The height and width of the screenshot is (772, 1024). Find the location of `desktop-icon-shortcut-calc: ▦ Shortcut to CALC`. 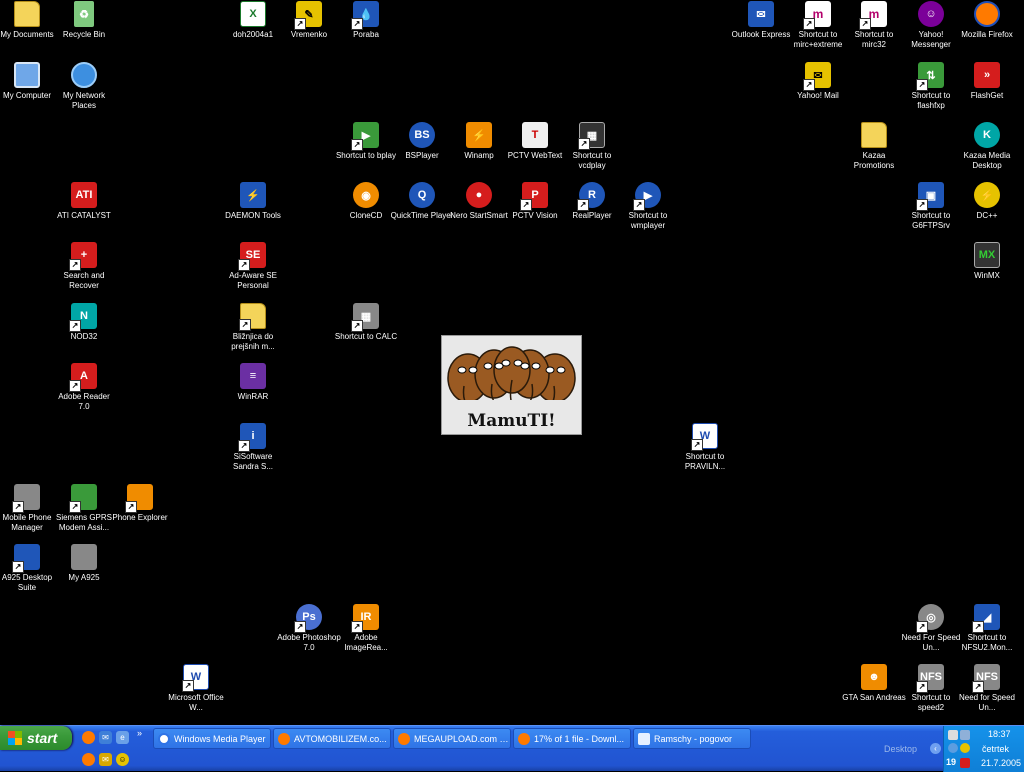

desktop-icon-shortcut-calc: ▦ Shortcut to CALC is located at coordinates (366, 330).